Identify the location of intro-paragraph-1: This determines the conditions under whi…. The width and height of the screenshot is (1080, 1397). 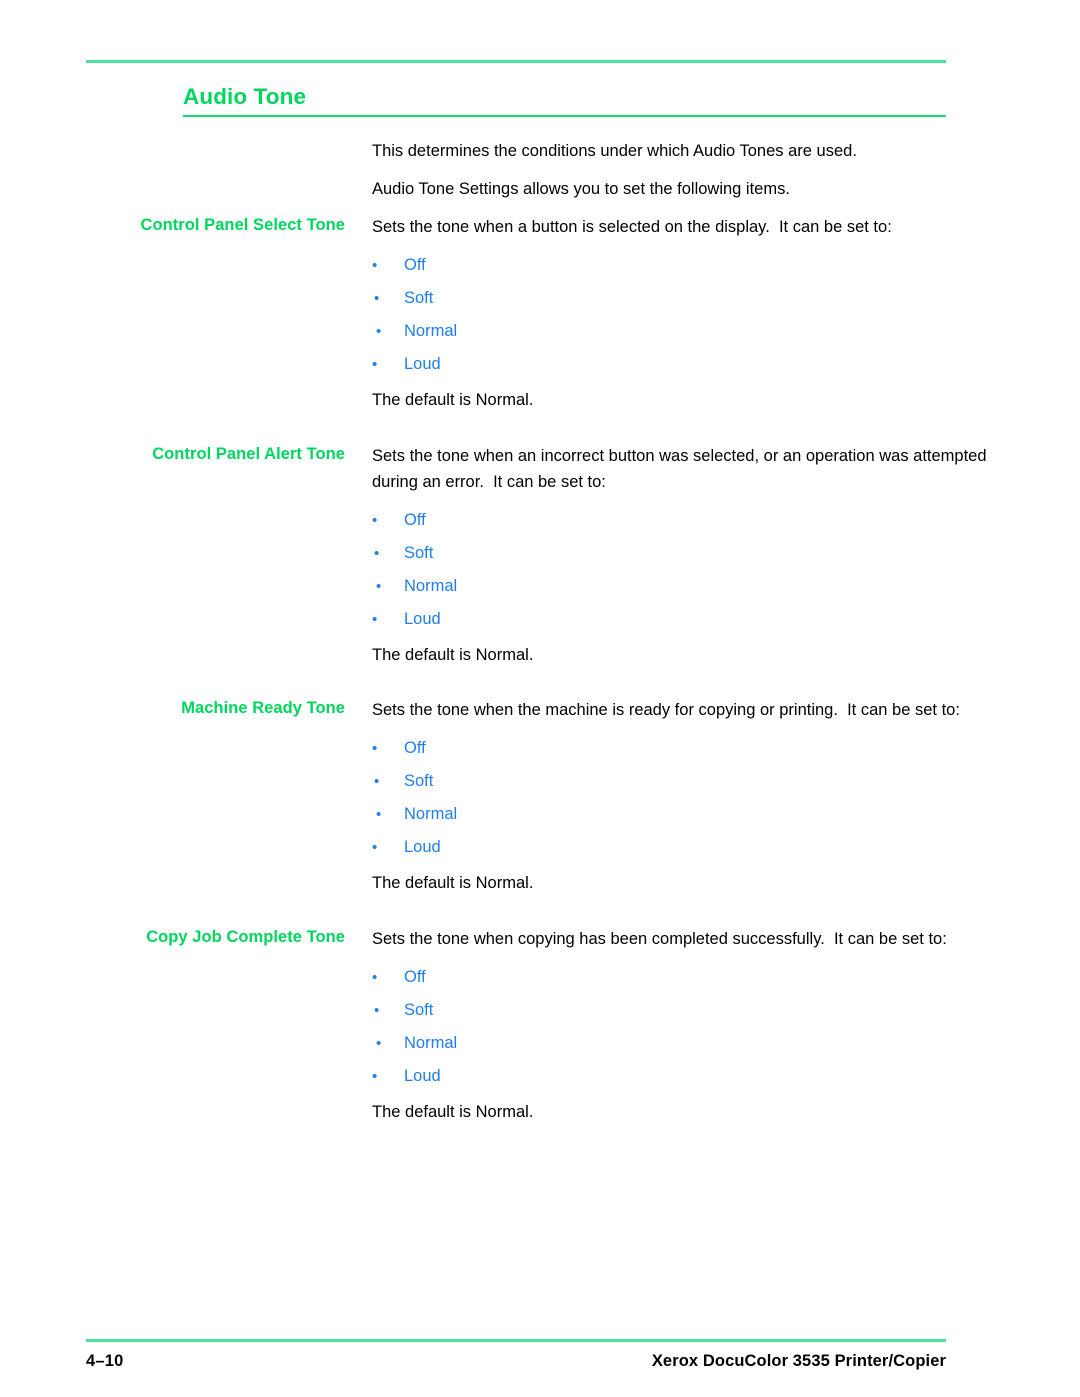
(614, 151).